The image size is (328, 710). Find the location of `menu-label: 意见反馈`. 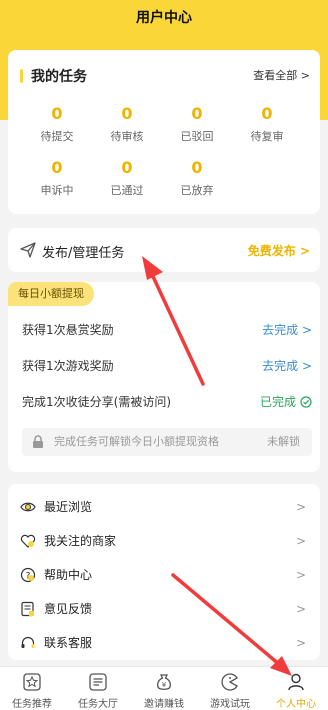

menu-label: 意见反馈 is located at coordinates (68, 609).